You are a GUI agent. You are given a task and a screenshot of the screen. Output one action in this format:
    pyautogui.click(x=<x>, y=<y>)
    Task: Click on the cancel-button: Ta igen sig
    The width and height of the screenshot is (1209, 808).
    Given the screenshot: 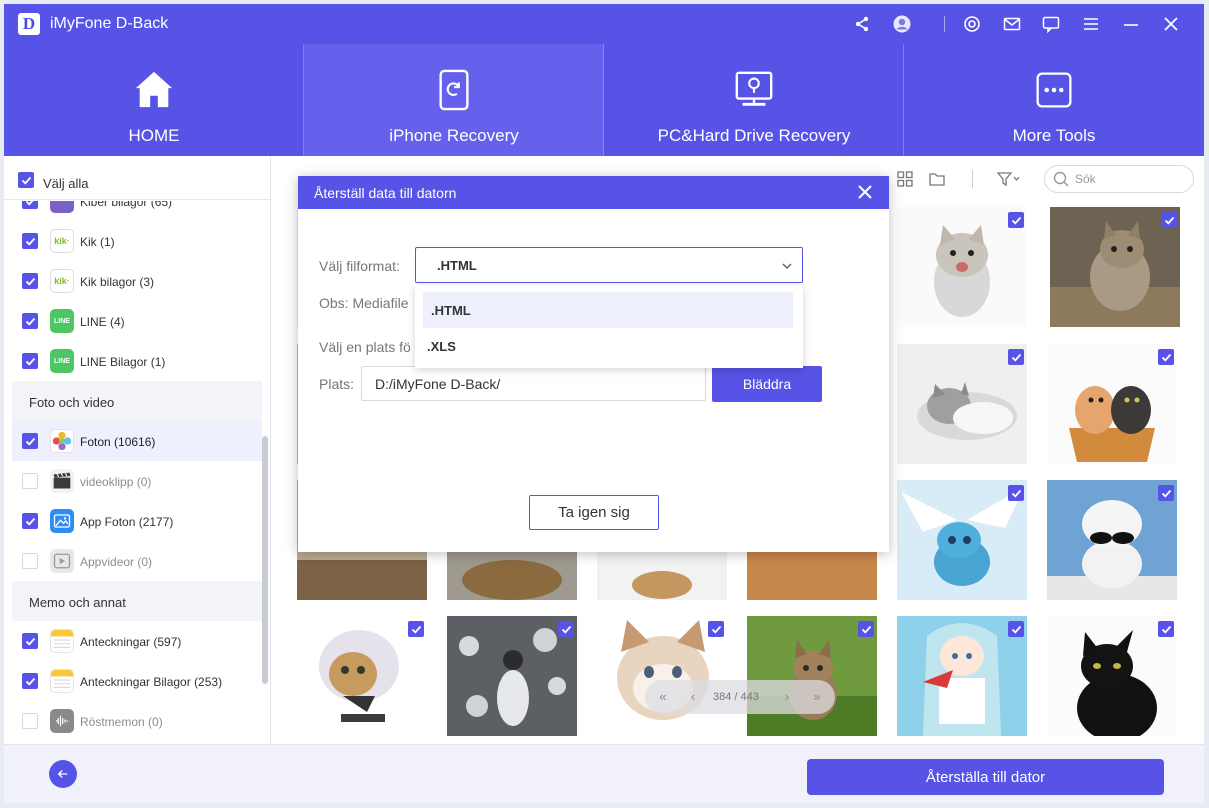 What is the action you would take?
    pyautogui.click(x=594, y=512)
    